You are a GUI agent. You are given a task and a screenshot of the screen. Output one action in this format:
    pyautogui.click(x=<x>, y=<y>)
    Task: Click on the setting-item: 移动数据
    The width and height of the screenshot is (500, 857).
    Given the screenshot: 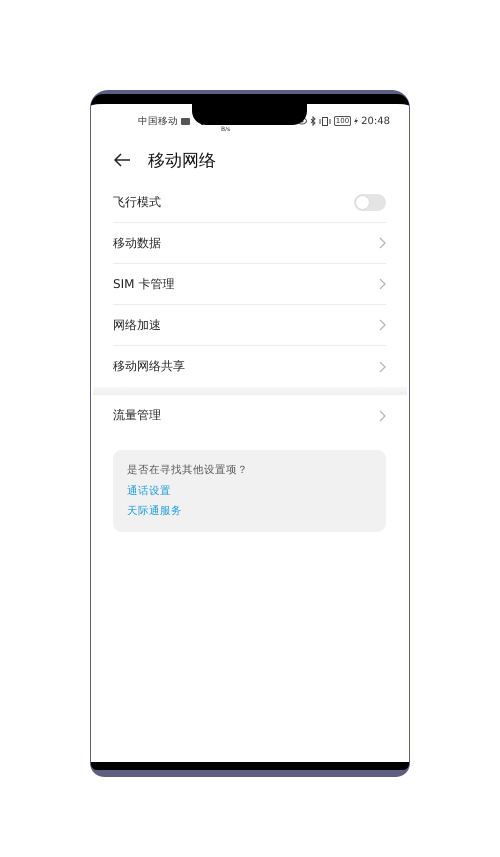 What is the action you would take?
    pyautogui.click(x=246, y=243)
    